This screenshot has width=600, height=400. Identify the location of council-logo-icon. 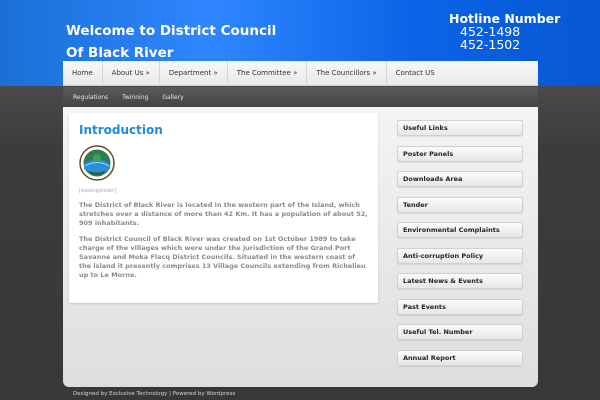
(97, 163).